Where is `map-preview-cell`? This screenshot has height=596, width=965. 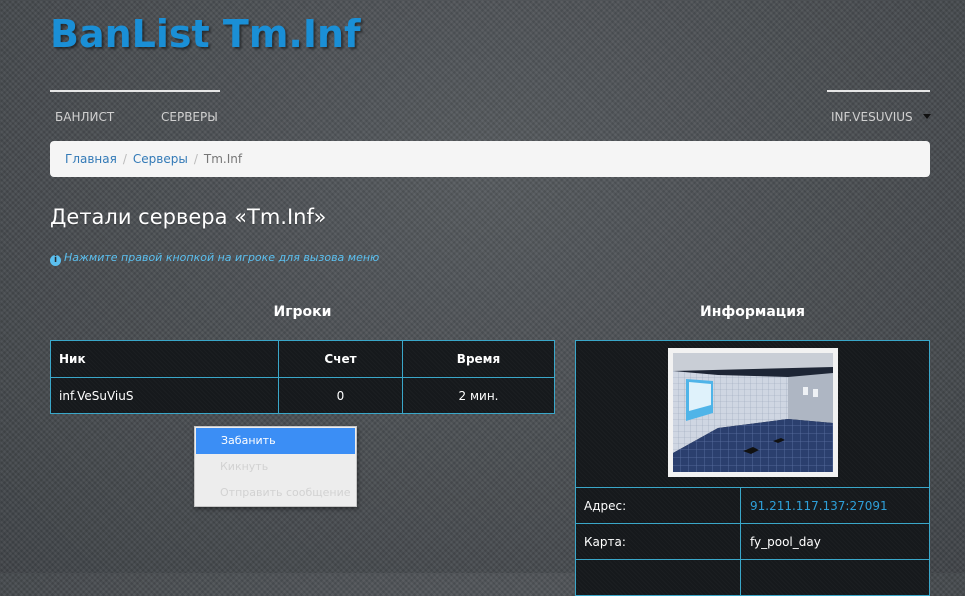
map-preview-cell is located at coordinates (752, 414).